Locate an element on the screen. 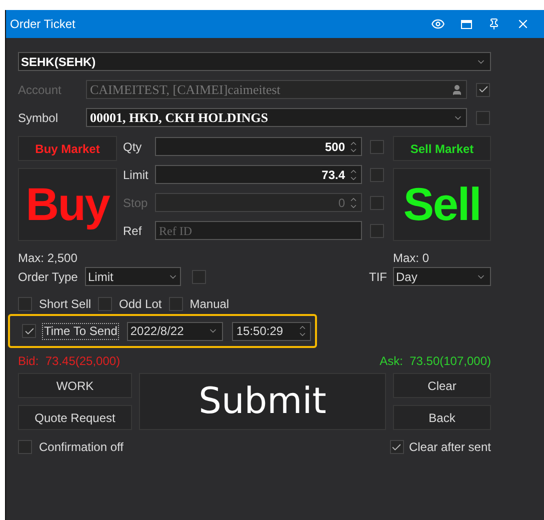 The image size is (544, 520). sell-button: Sell is located at coordinates (442, 204).